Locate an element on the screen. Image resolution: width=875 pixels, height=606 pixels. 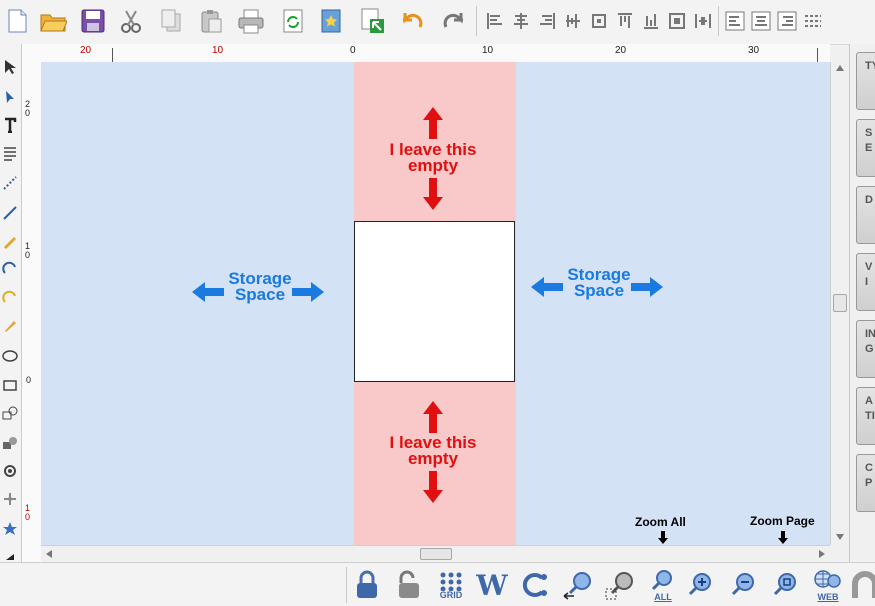
distribute-horizontal-icon is located at coordinates (703, 21).